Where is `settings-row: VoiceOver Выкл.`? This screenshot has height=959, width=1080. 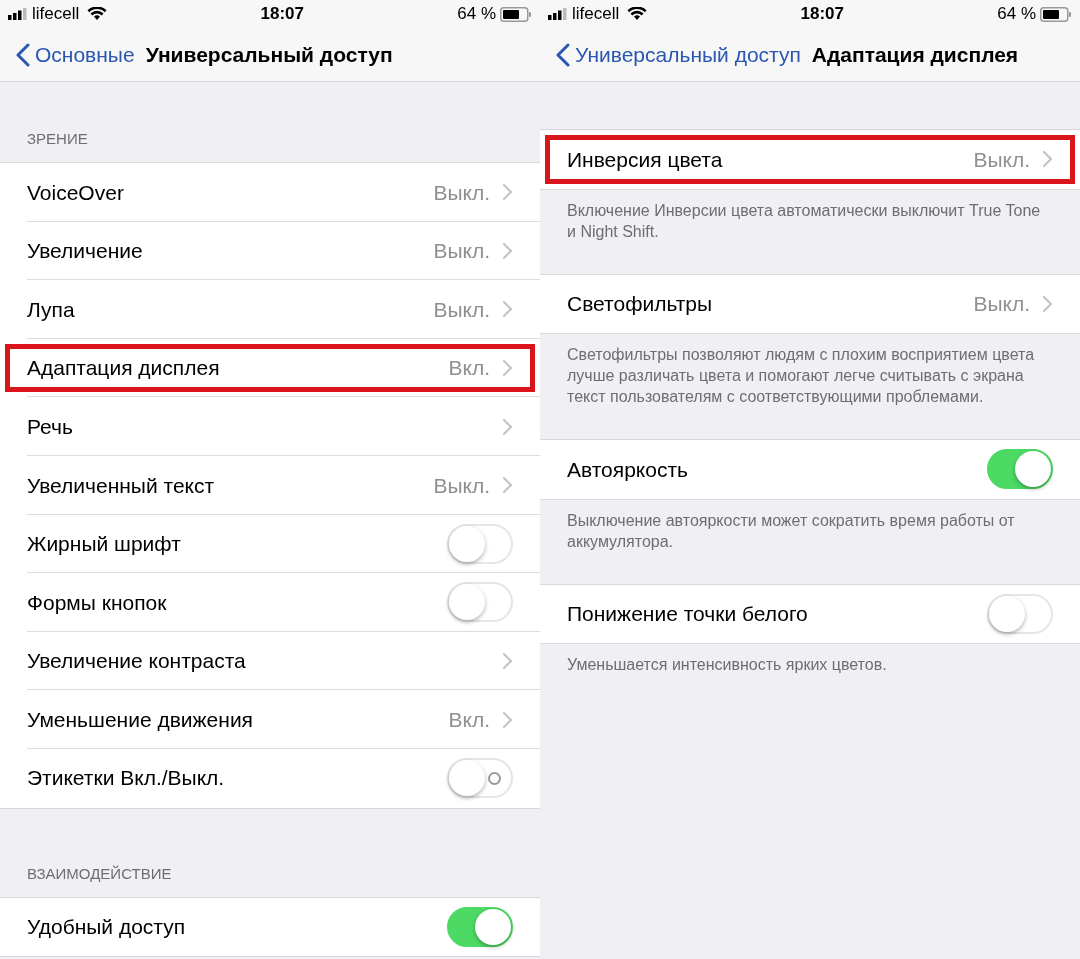 settings-row: VoiceOver Выкл. is located at coordinates (270, 192).